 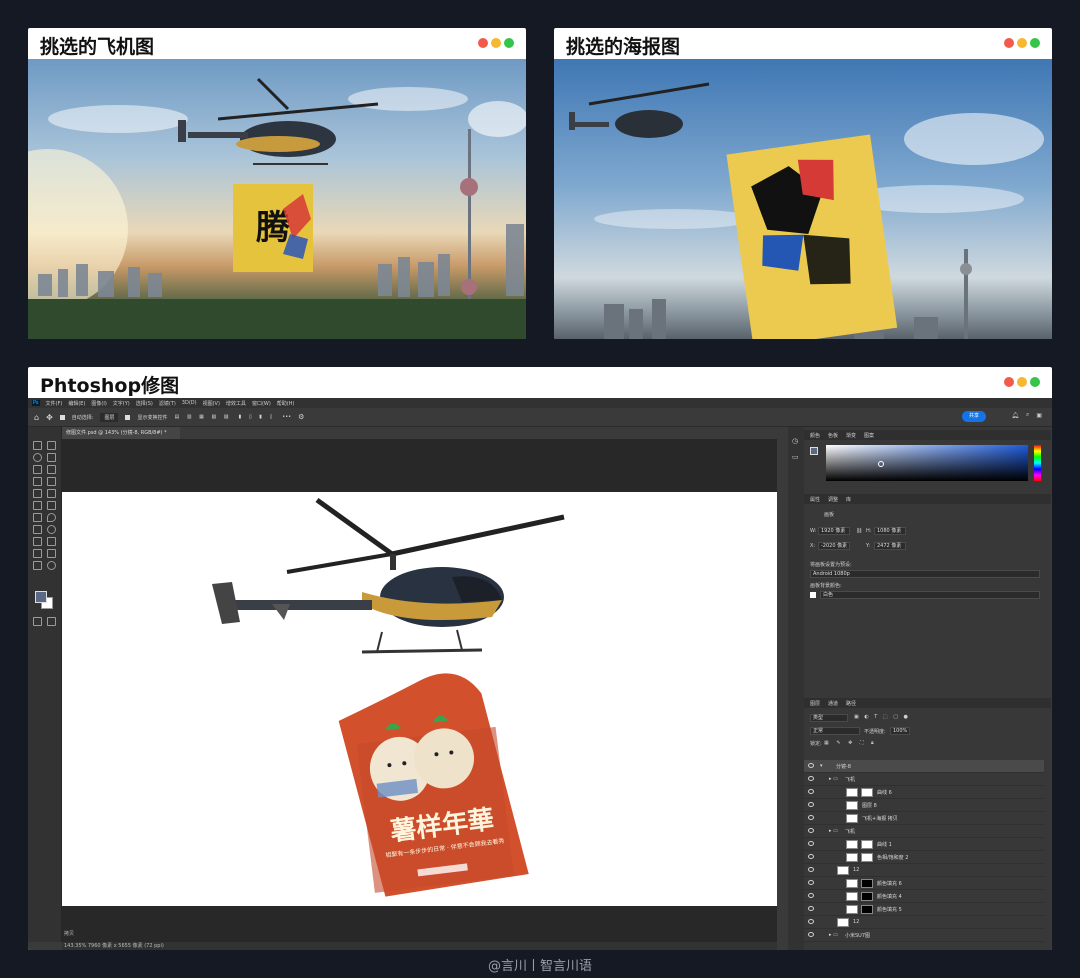 I want to click on poster-cutout: 薯样年華 相聚有一条步步的日常 · 伴意不会顾我去看秀, so click(x=431, y=783).